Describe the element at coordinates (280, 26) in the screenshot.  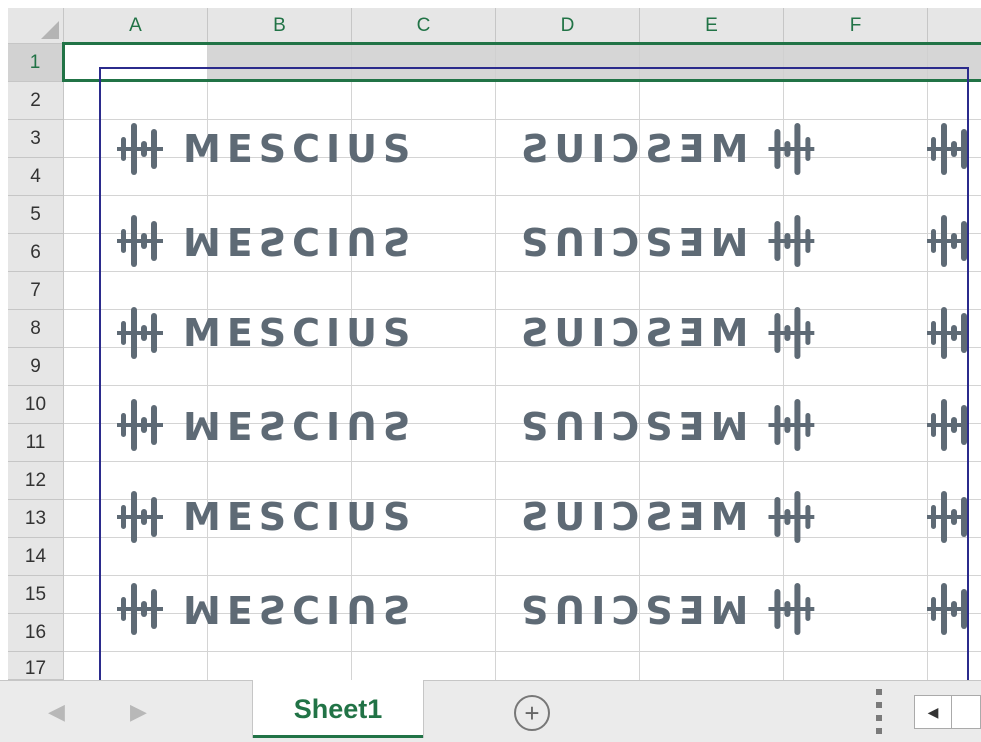
I see `column-header-b: B` at that location.